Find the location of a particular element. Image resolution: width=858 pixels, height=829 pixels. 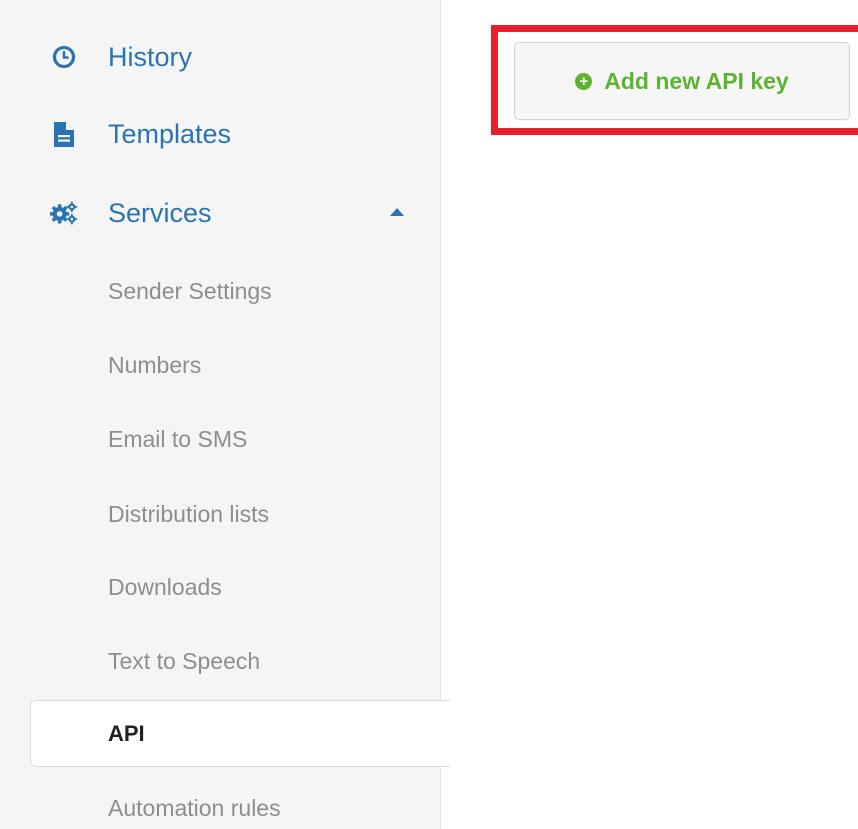

sidebar-subitem-text-to-speech: Text to Speech is located at coordinates (220, 661).